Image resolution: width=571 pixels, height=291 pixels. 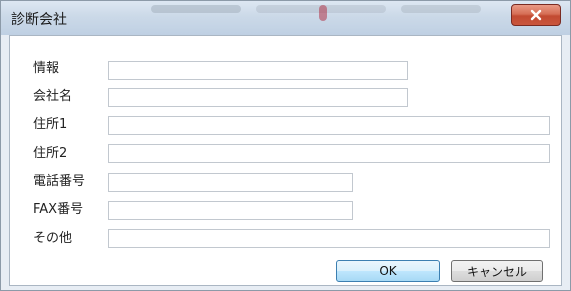 What do you see at coordinates (388, 271) in the screenshot?
I see `ok-button: OK` at bounding box center [388, 271].